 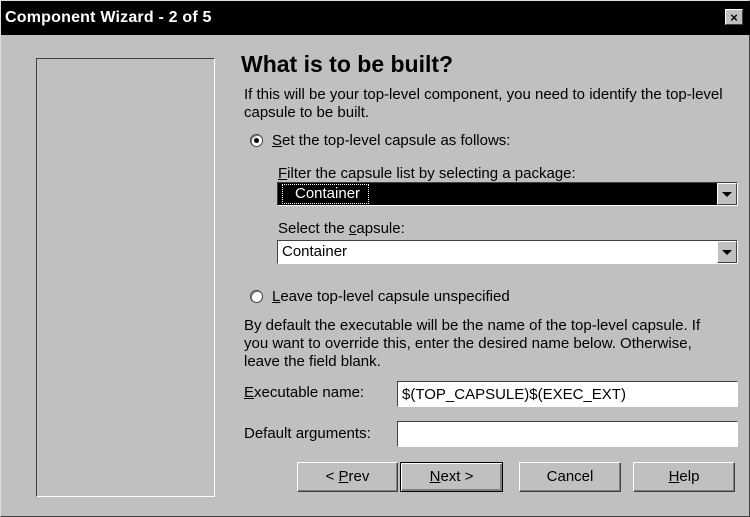 What do you see at coordinates (307, 433) in the screenshot?
I see `default-arguments-label: Default arguments:` at bounding box center [307, 433].